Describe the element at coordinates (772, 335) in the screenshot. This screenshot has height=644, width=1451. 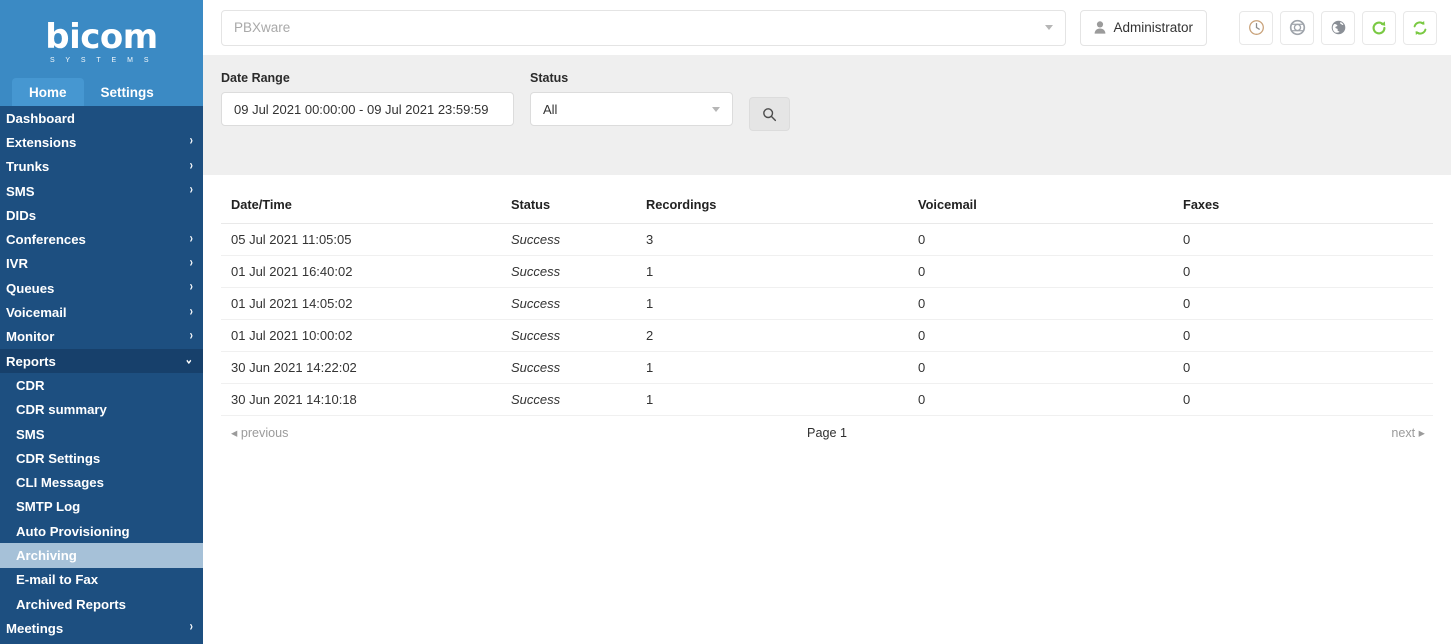
I see `cell-recordings: 2` at that location.